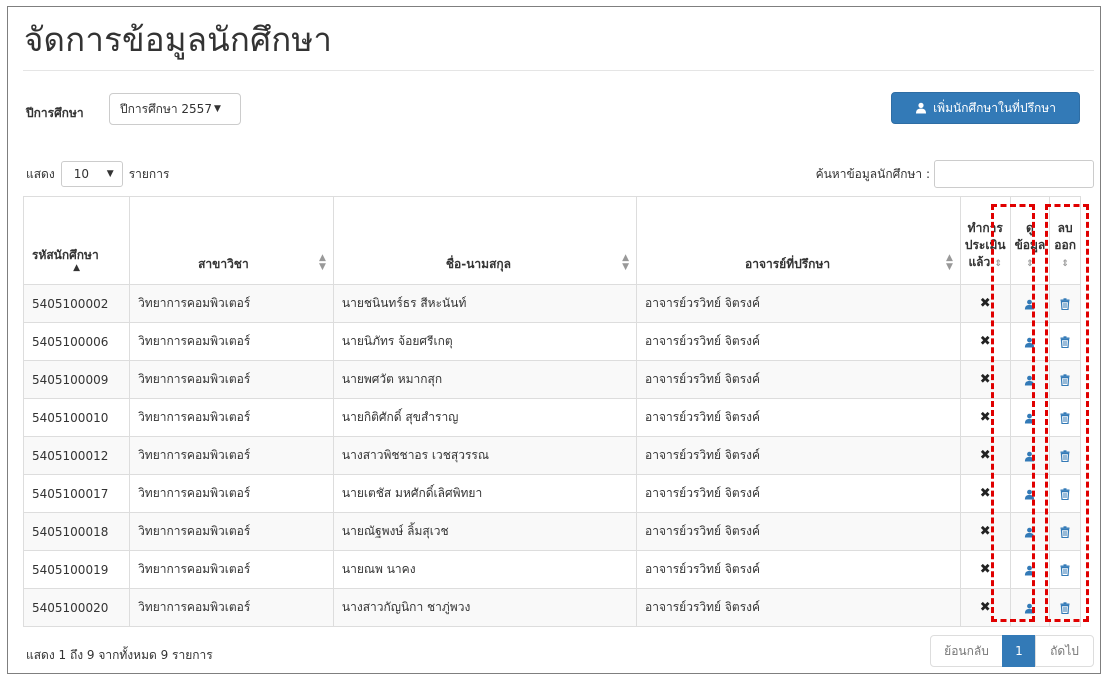  What do you see at coordinates (485, 341) in the screenshot?
I see `cell-name: นายนิภัทร จ้อยศรีเกตุ` at bounding box center [485, 341].